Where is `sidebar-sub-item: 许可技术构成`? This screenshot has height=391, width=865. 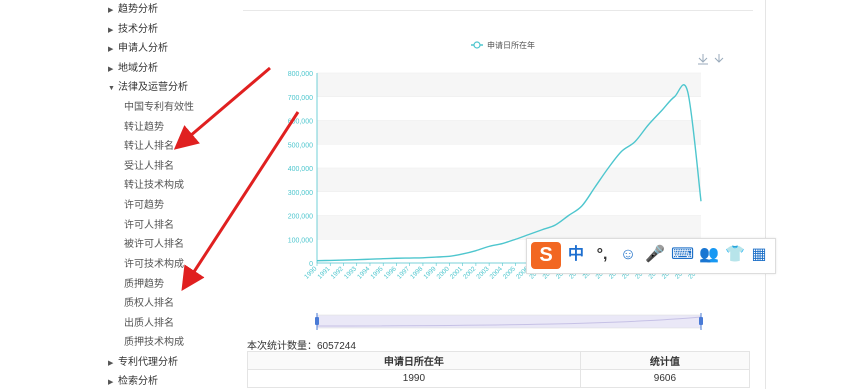
sidebar-sub-item: 许可技术构成 is located at coordinates (154, 265).